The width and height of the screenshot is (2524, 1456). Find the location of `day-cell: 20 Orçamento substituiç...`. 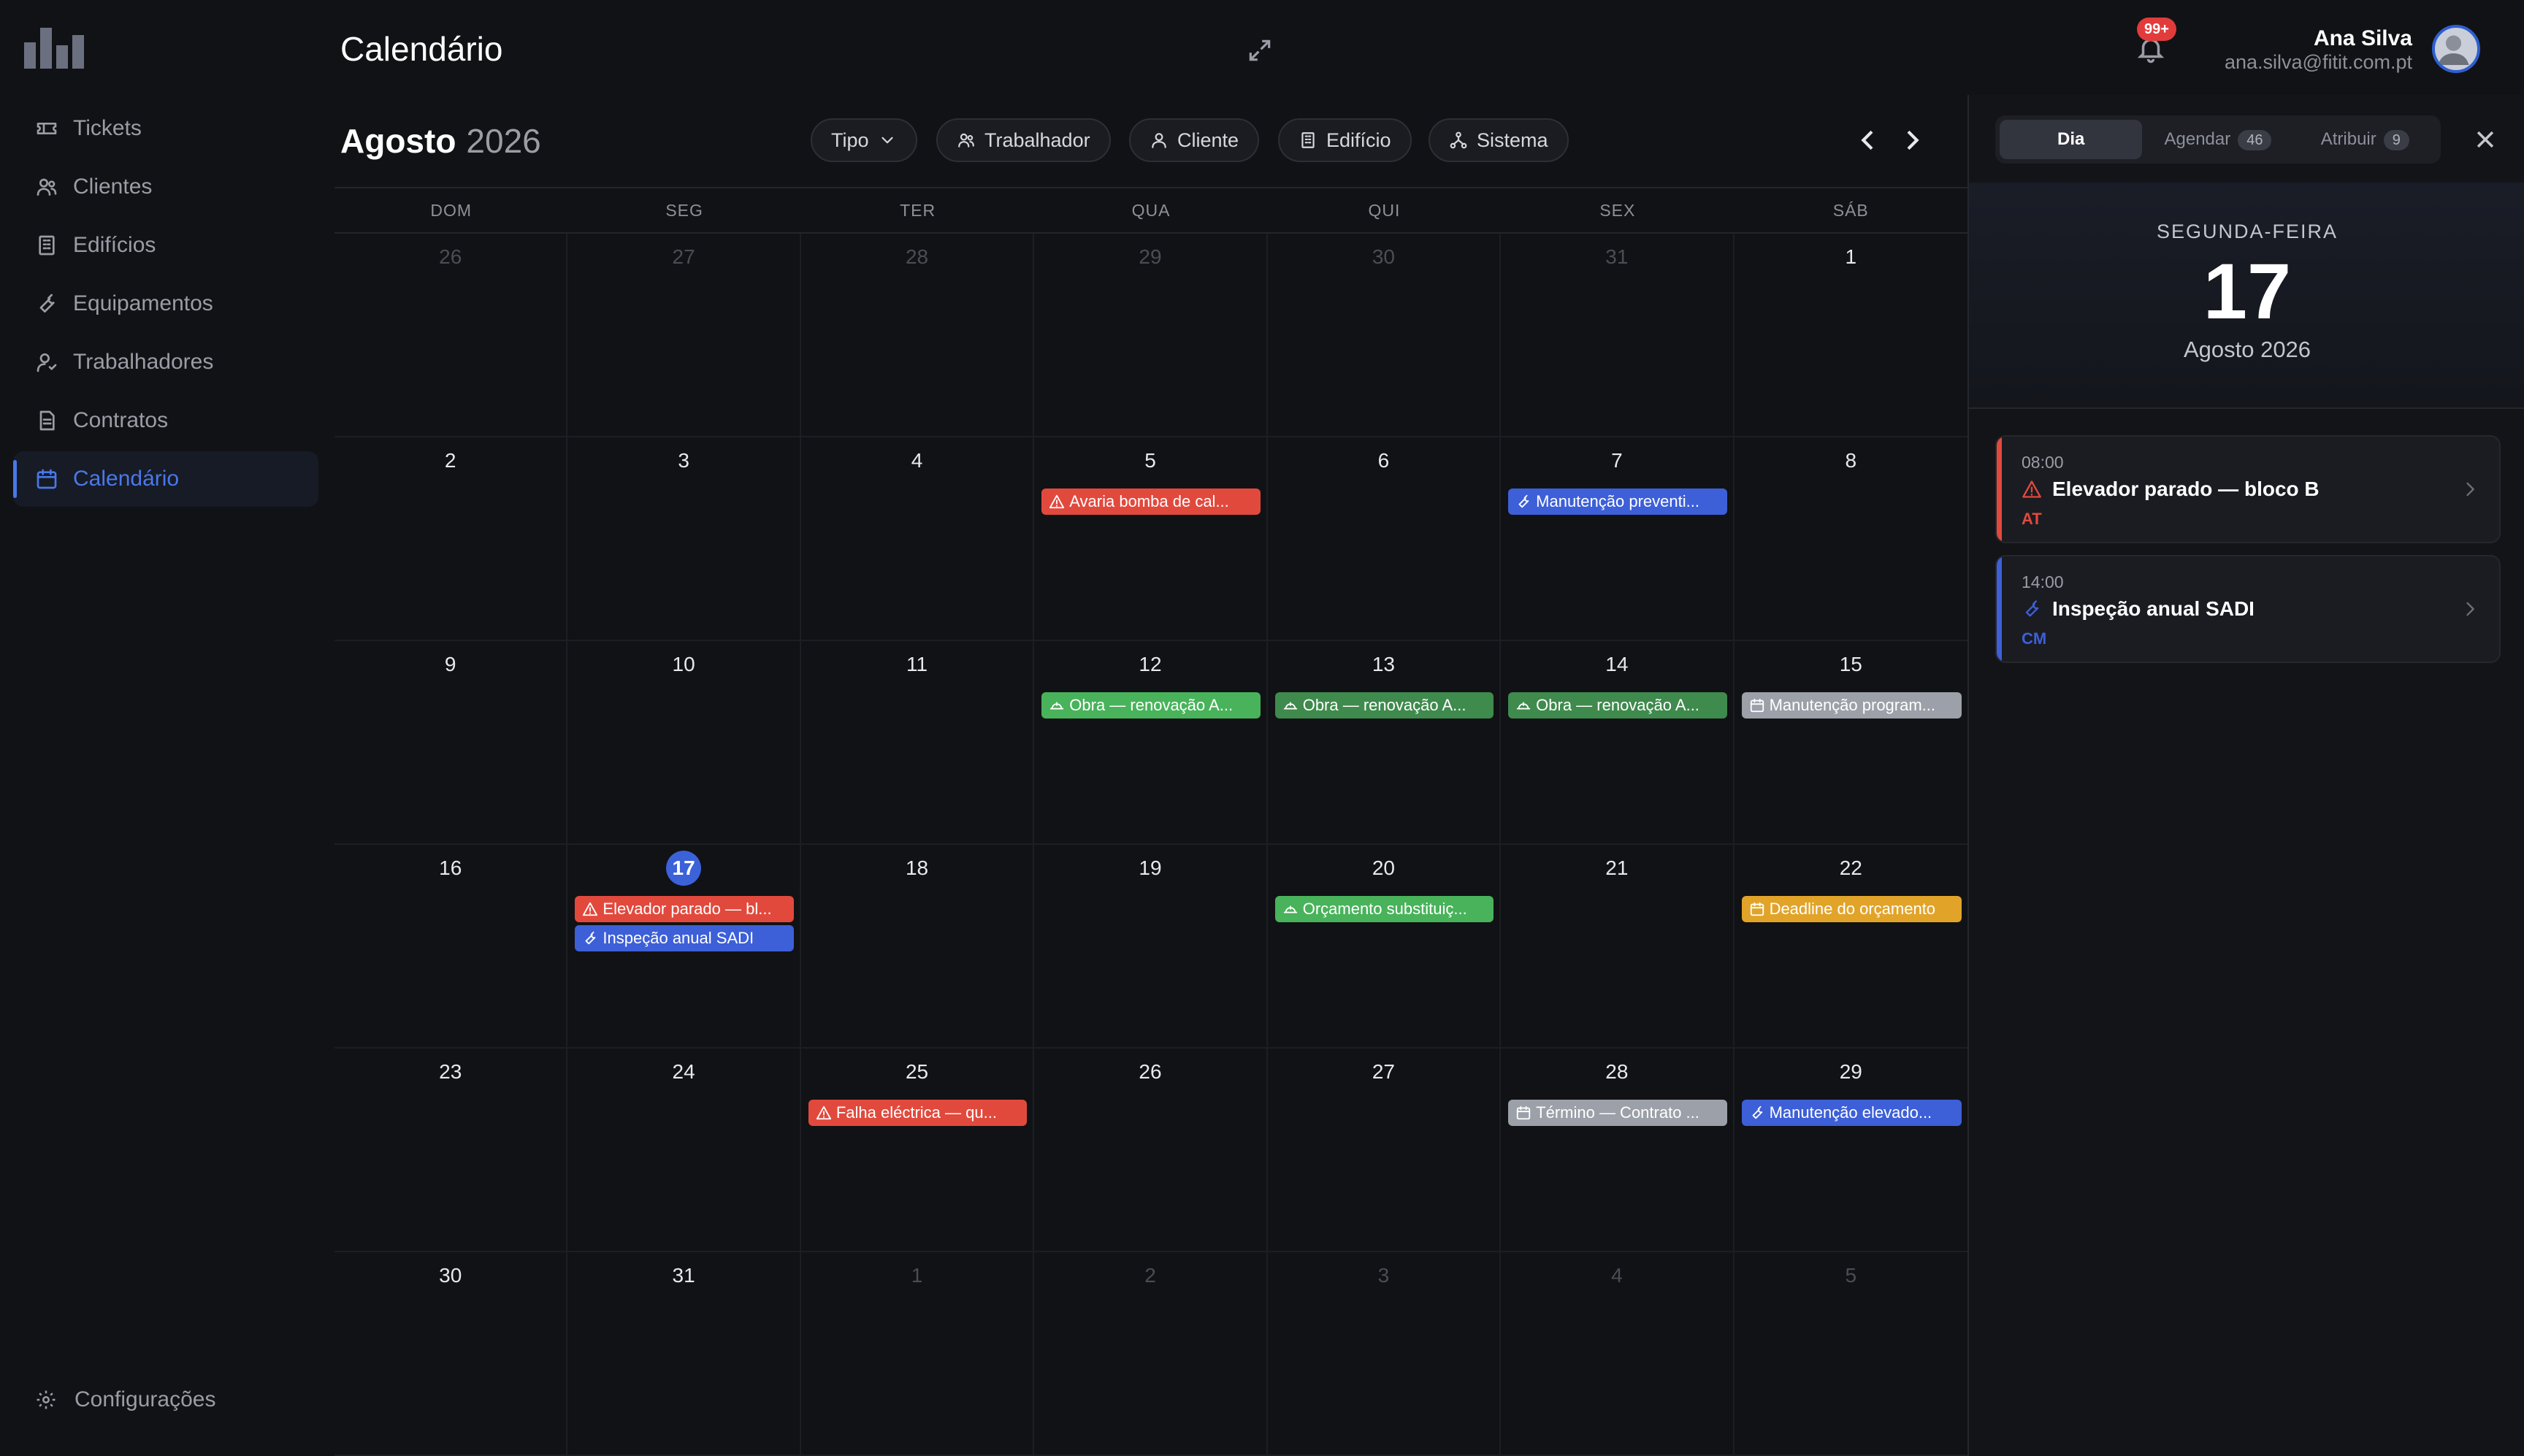

day-cell: 20 Orçamento substituiç... is located at coordinates (1384, 947).